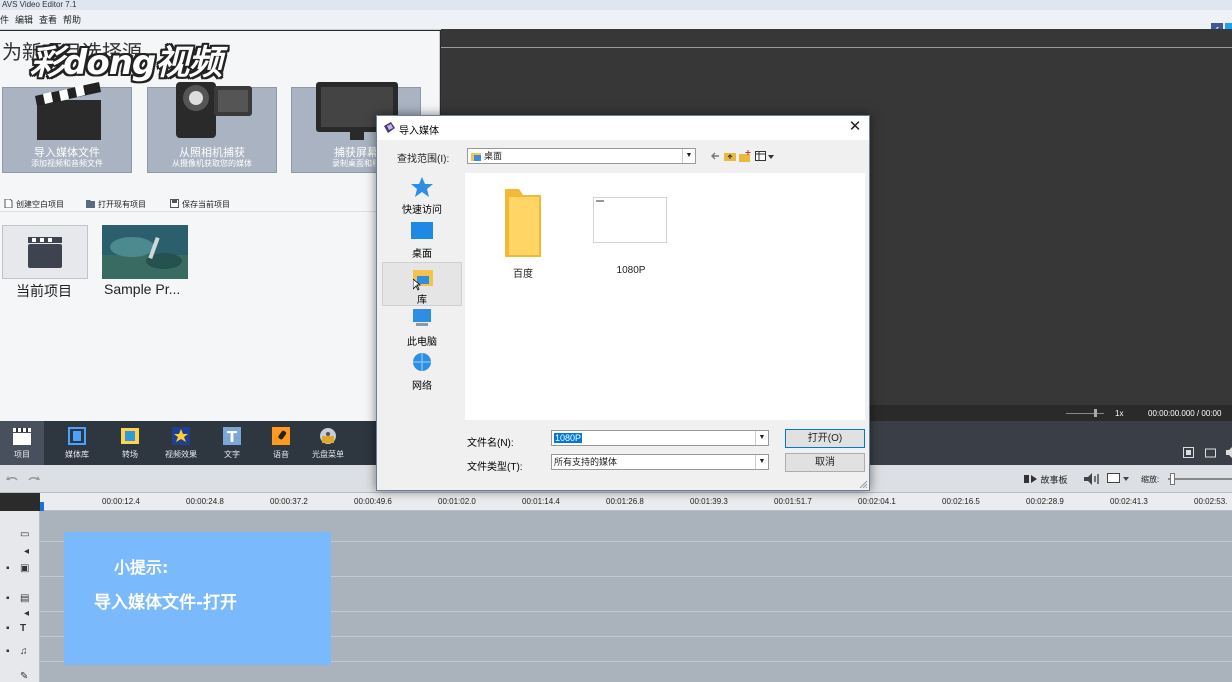 The image size is (1232, 682). Describe the element at coordinates (130, 436) in the screenshot. I see `transition-icon` at that location.